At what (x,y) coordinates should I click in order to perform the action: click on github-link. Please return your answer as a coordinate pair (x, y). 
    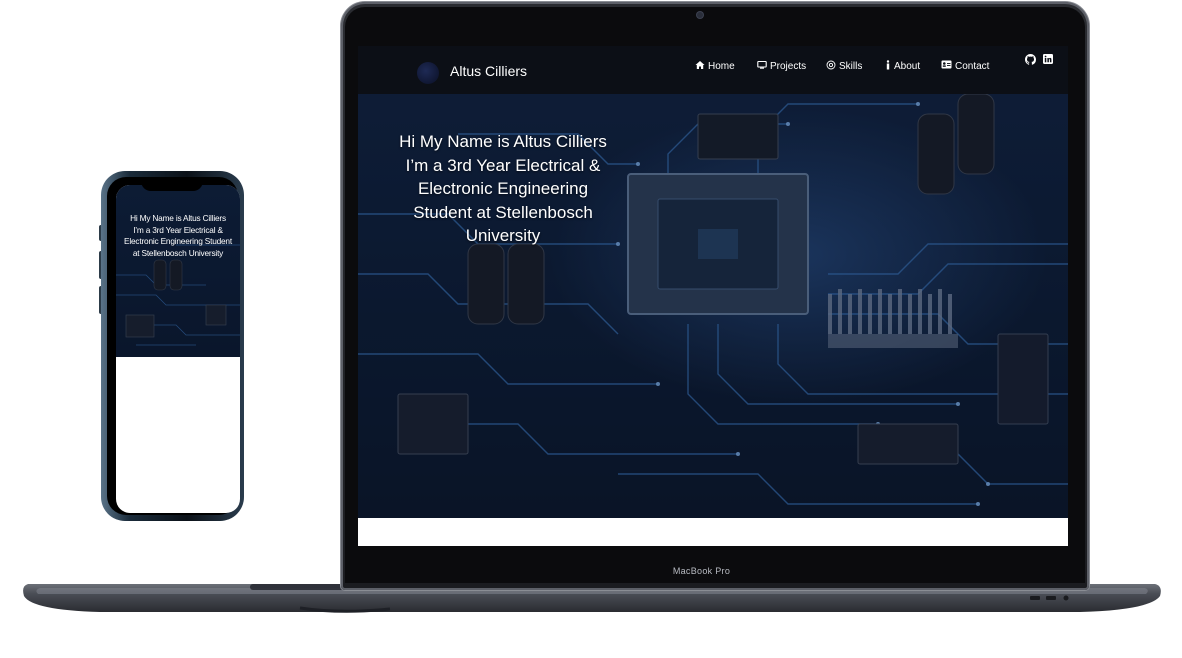
    Looking at the image, I should click on (1030, 61).